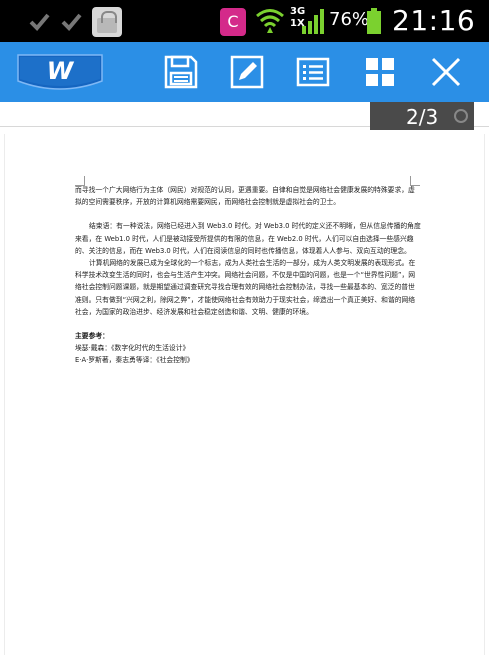 Image resolution: width=489 pixels, height=655 pixels. I want to click on fit-page-icon, so click(461, 116).